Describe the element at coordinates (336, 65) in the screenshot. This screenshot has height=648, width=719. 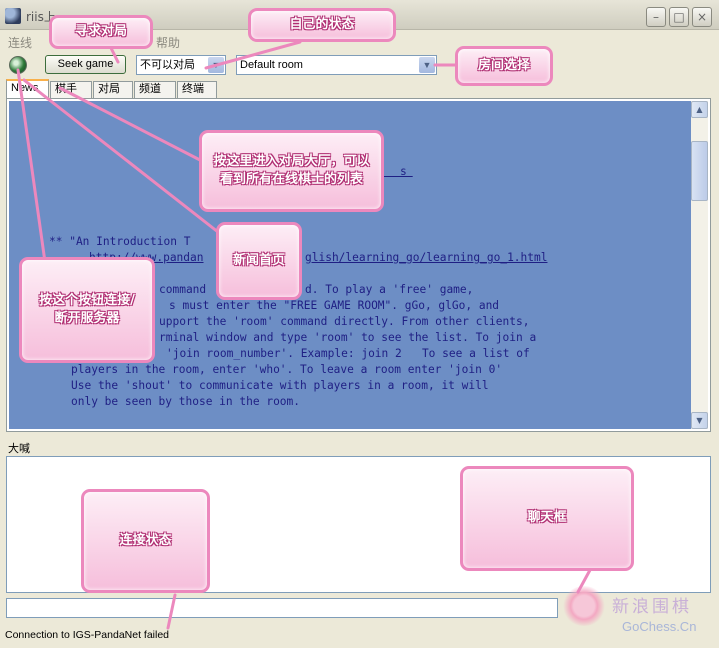
I see `room-select: Default room ▼` at that location.